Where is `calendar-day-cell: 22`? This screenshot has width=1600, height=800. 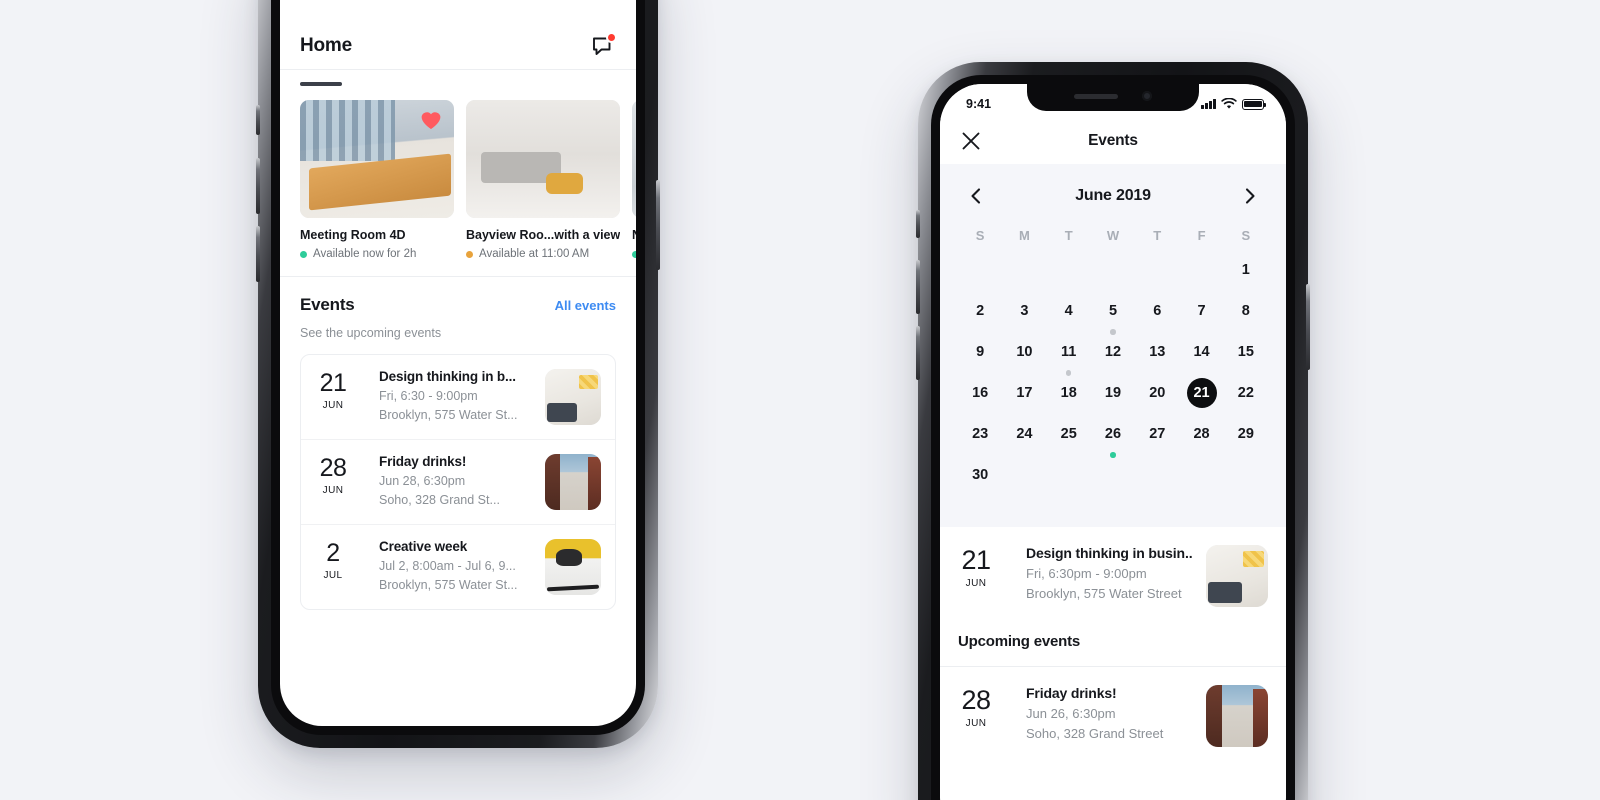
calendar-day-cell: 22 is located at coordinates (1246, 398).